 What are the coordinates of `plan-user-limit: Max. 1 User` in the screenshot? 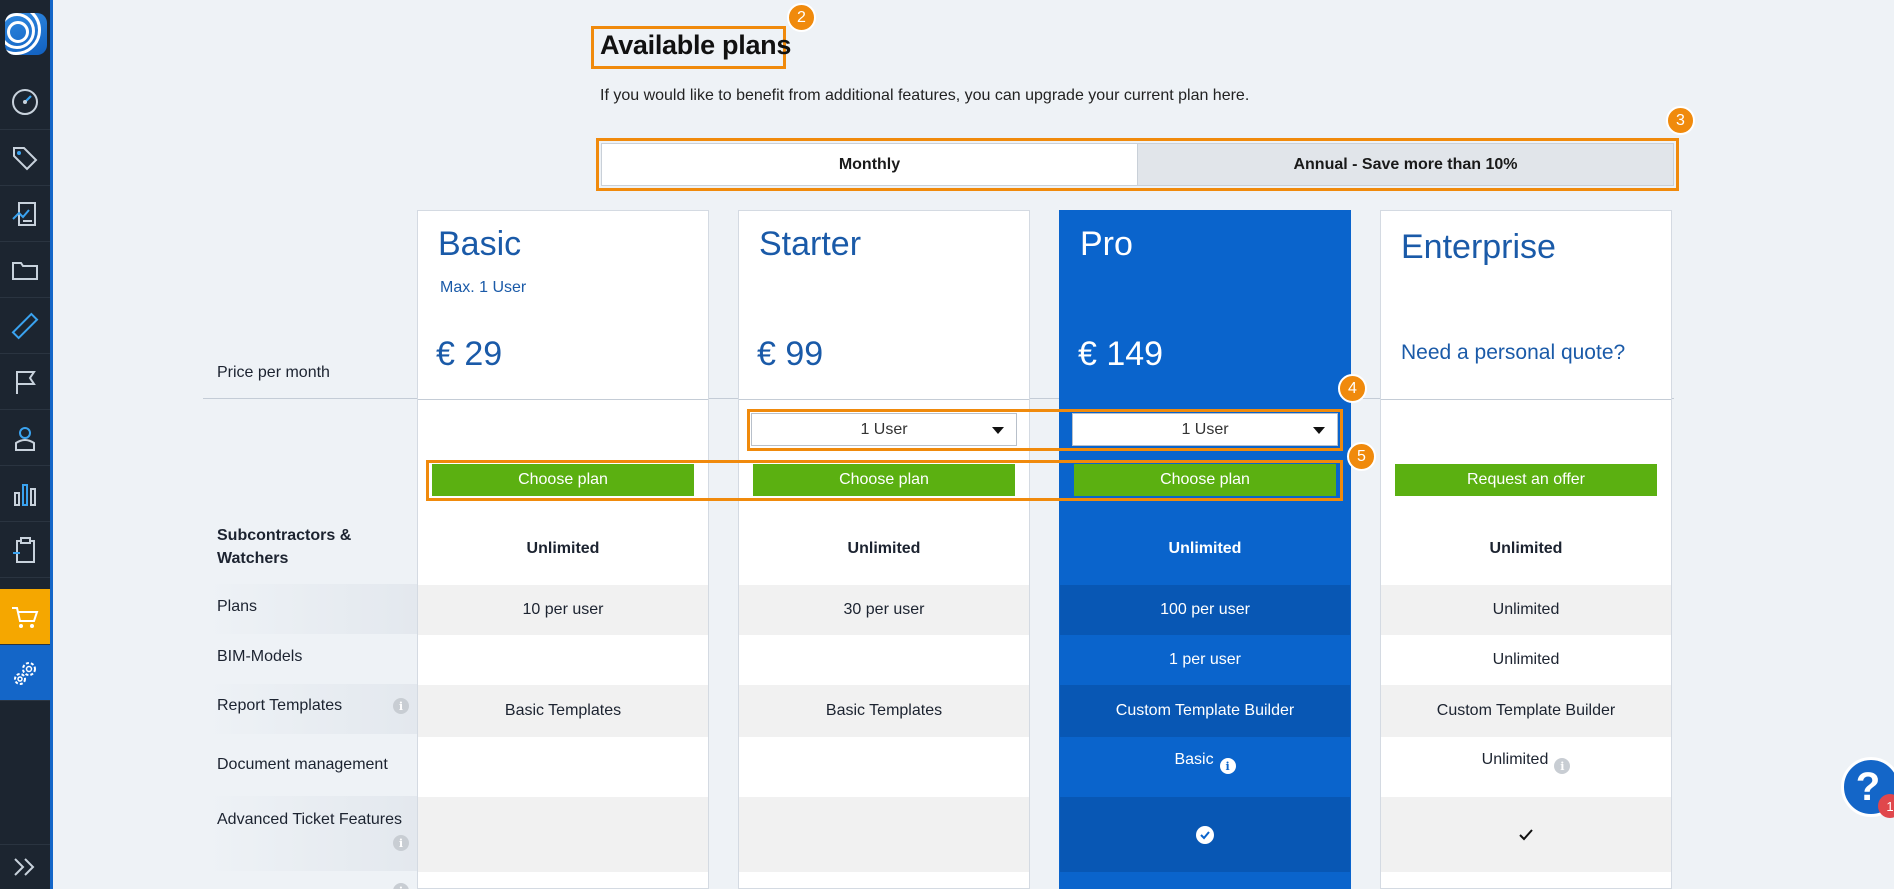 It's located at (483, 287).